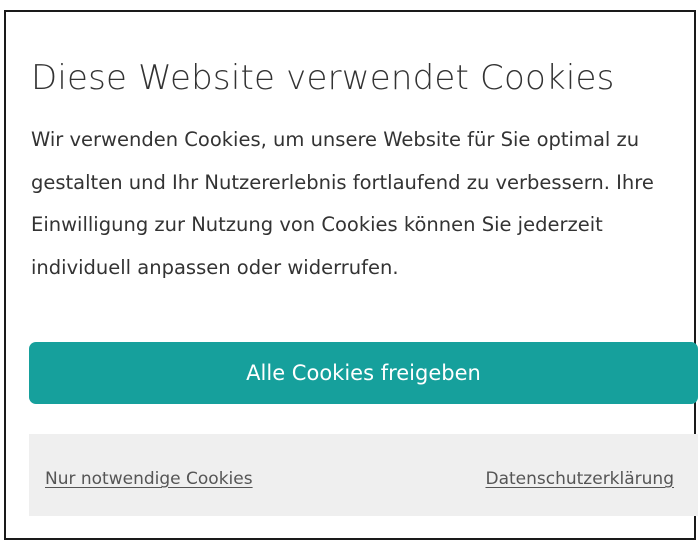  Describe the element at coordinates (363, 373) in the screenshot. I see `accept-all-cookies-button: Alle Cookies freigeben` at that location.